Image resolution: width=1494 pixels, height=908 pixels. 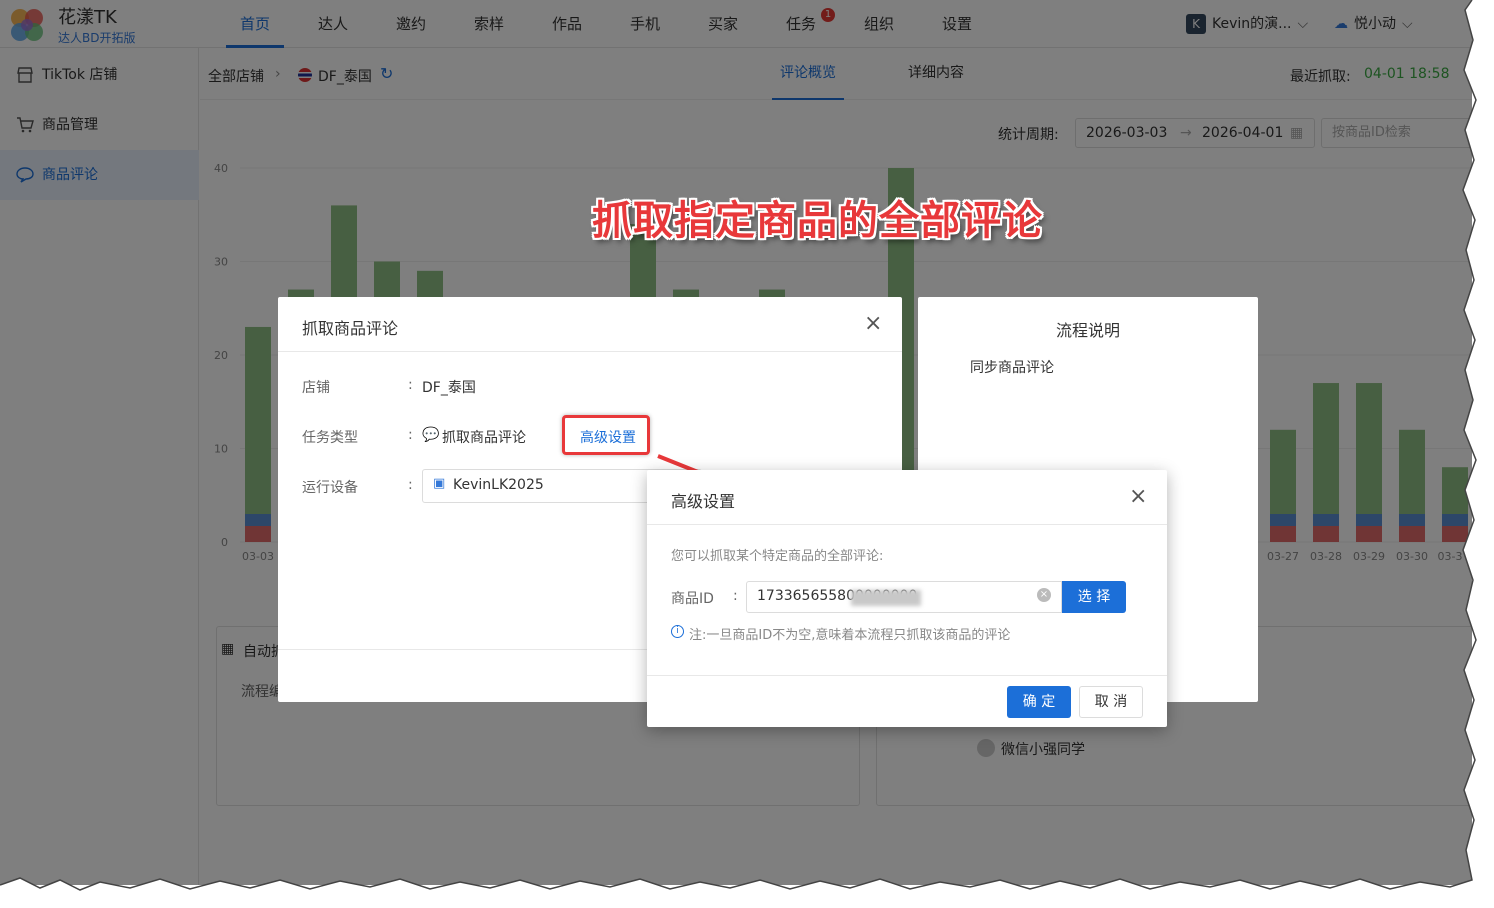 What do you see at coordinates (1012, 368) in the screenshot?
I see `flow-step: 同步商品评论` at bounding box center [1012, 368].